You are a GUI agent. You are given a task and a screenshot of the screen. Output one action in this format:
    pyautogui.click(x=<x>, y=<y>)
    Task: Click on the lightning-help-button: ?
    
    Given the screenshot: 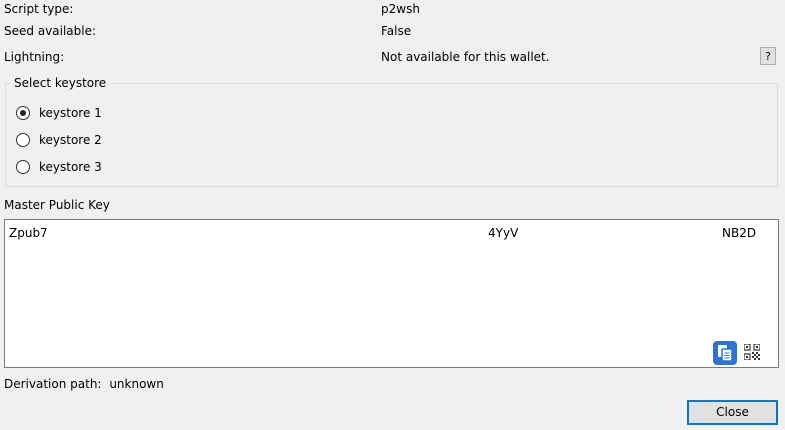 What is the action you would take?
    pyautogui.click(x=768, y=56)
    